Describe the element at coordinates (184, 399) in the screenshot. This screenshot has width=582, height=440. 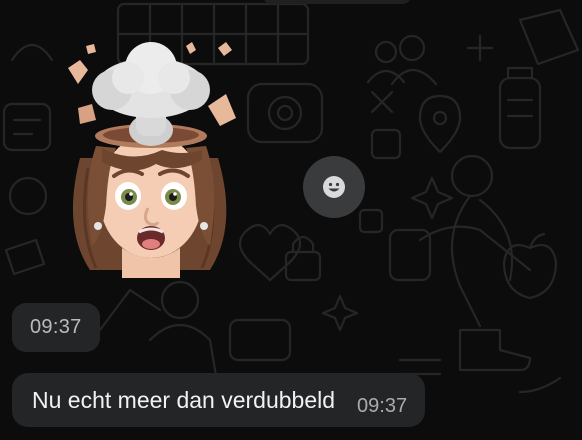
I see `message-text: Nu echt meer dan verdubbeld` at that location.